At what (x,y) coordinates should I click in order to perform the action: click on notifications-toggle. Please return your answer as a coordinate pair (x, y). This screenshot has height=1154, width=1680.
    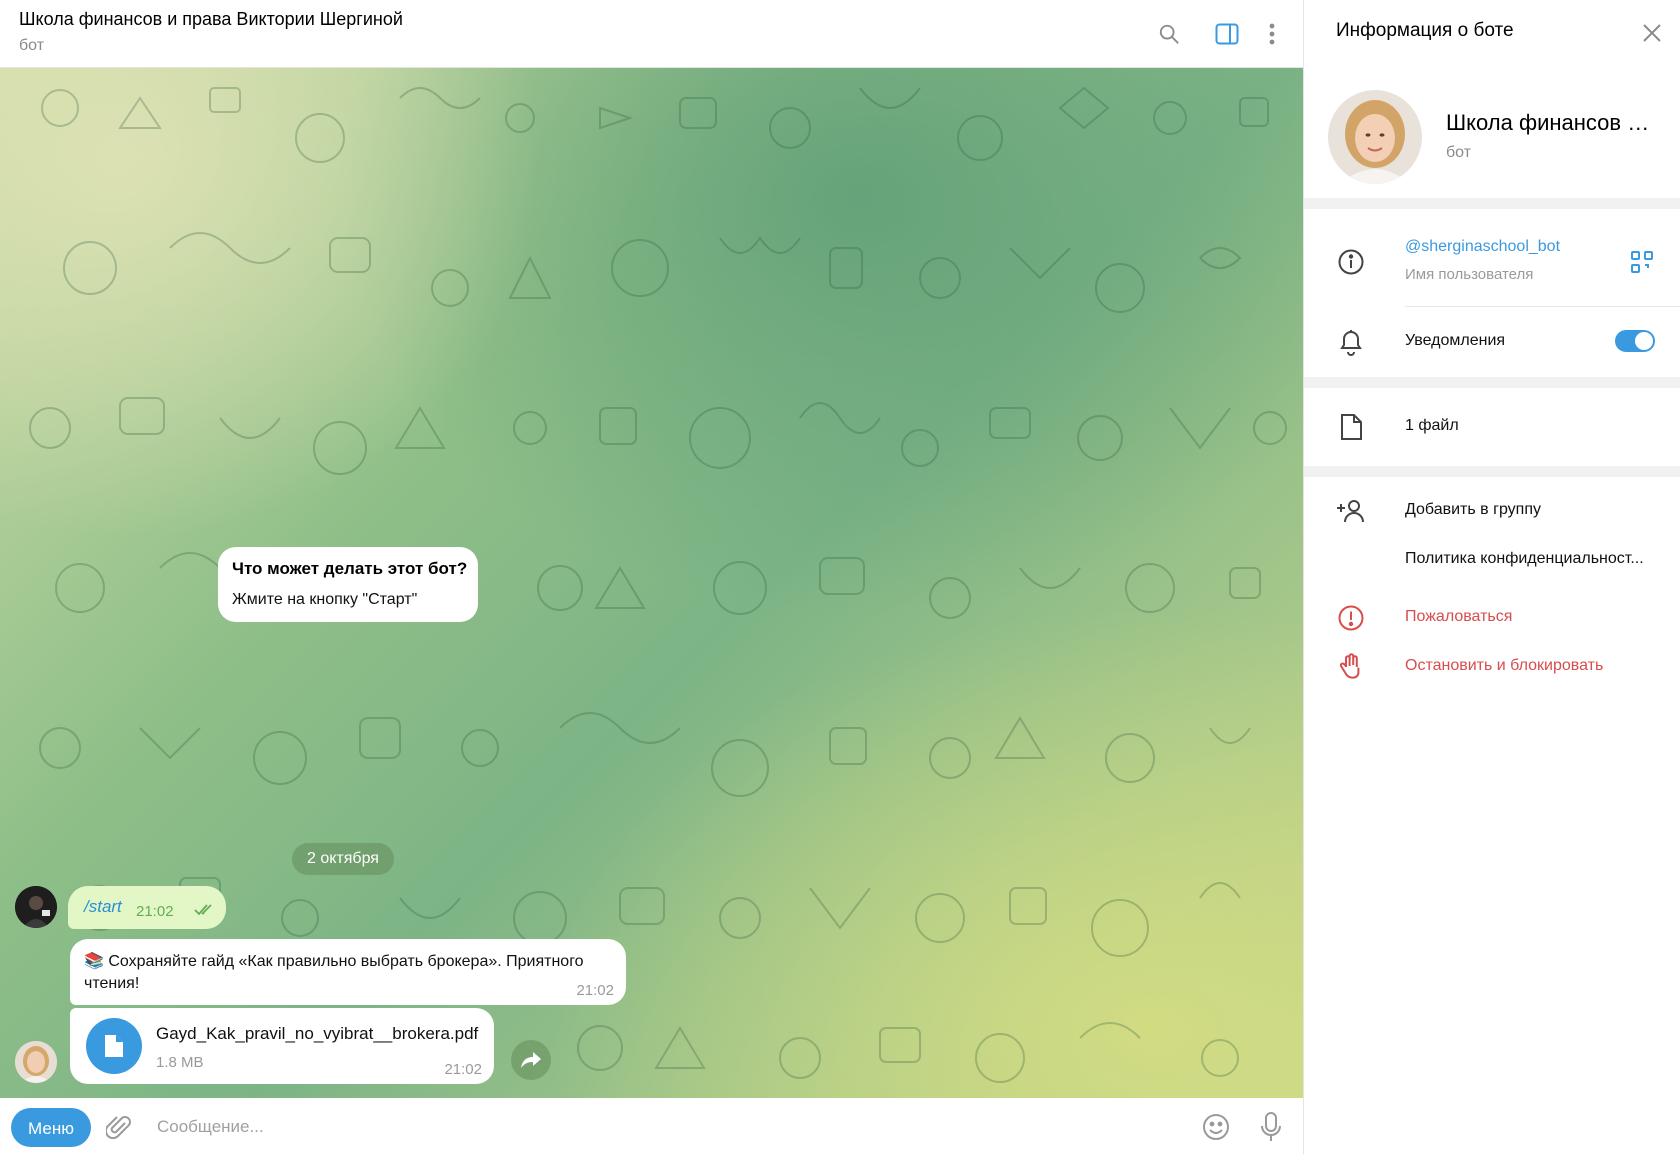
    Looking at the image, I should click on (1635, 341).